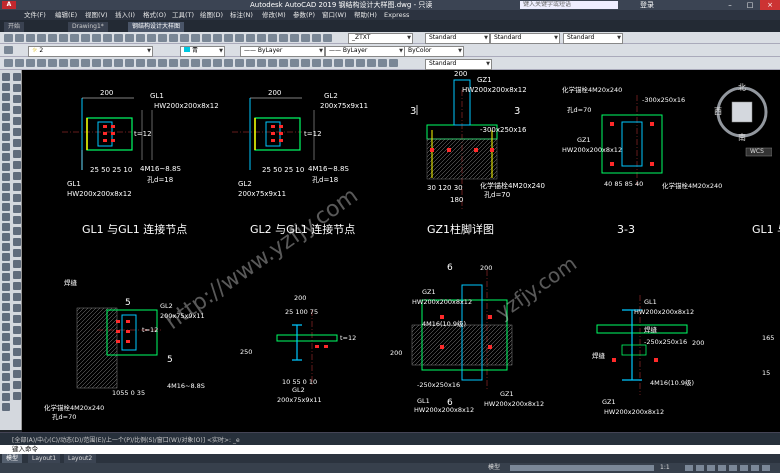 The image size is (780, 473). Describe the element at coordinates (17, 352) in the screenshot. I see `modify-cmd-26-icon` at that location.